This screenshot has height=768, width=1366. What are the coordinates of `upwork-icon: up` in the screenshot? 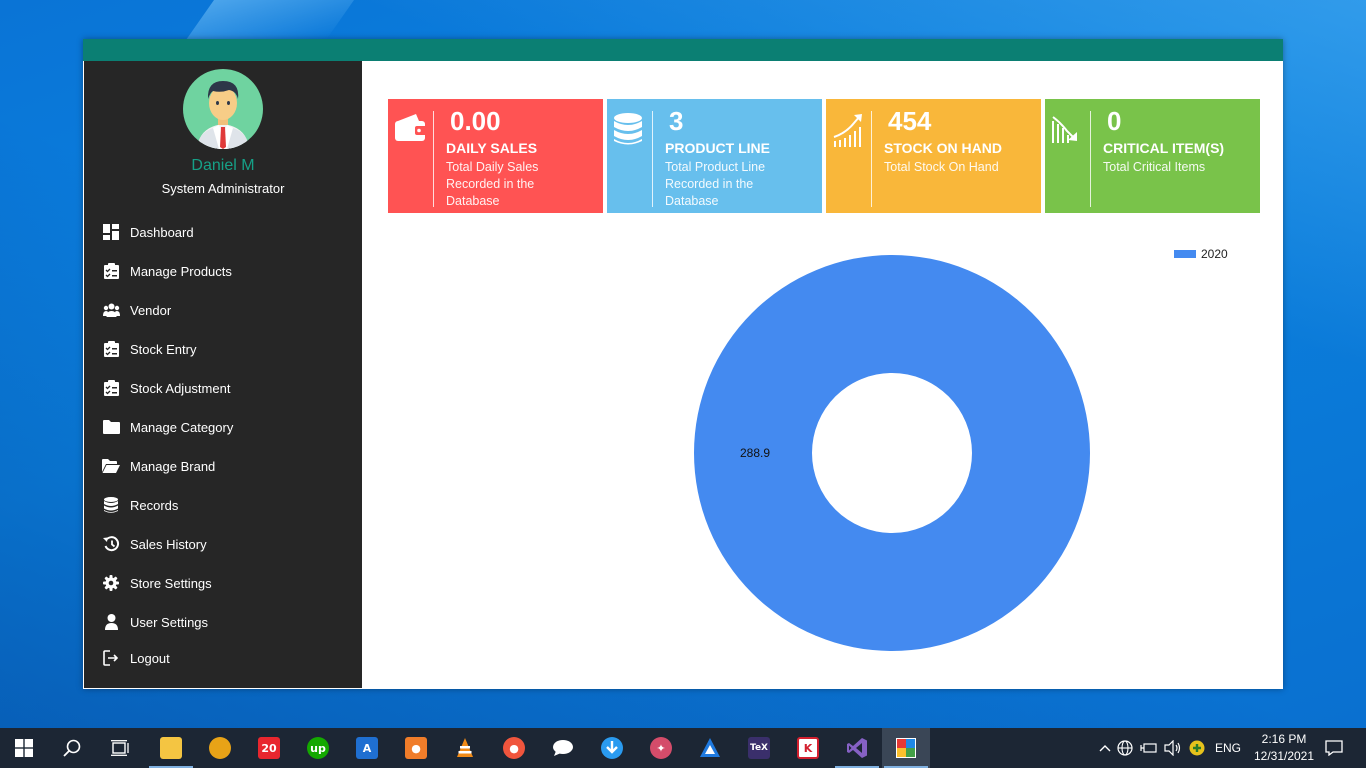 It's located at (318, 748).